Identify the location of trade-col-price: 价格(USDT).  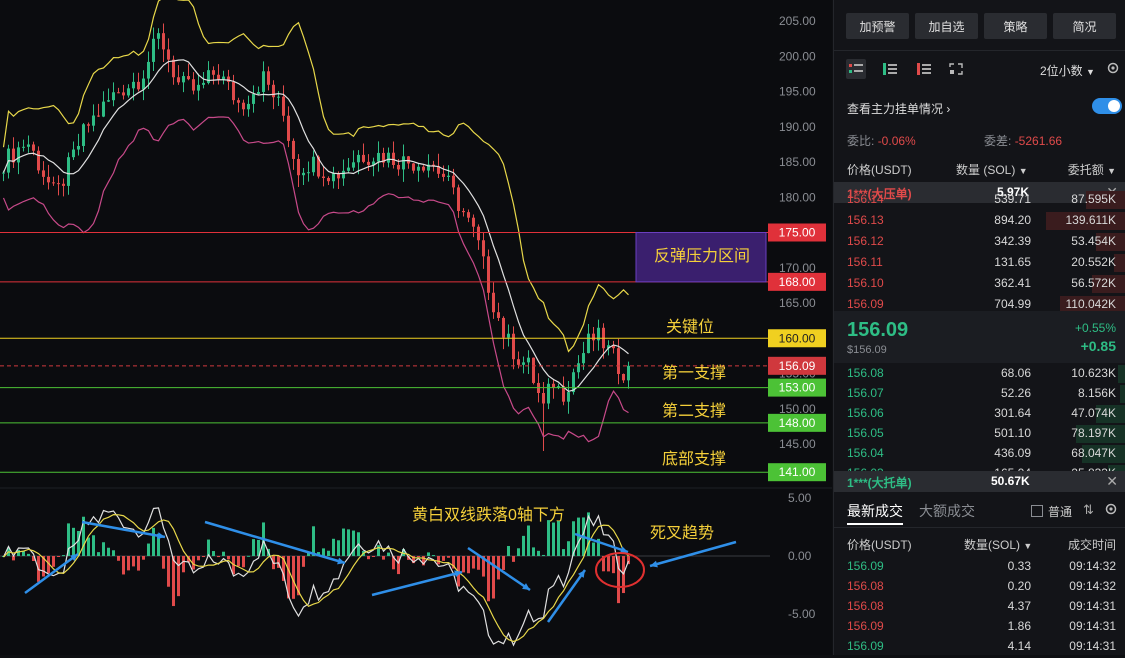
(879, 545).